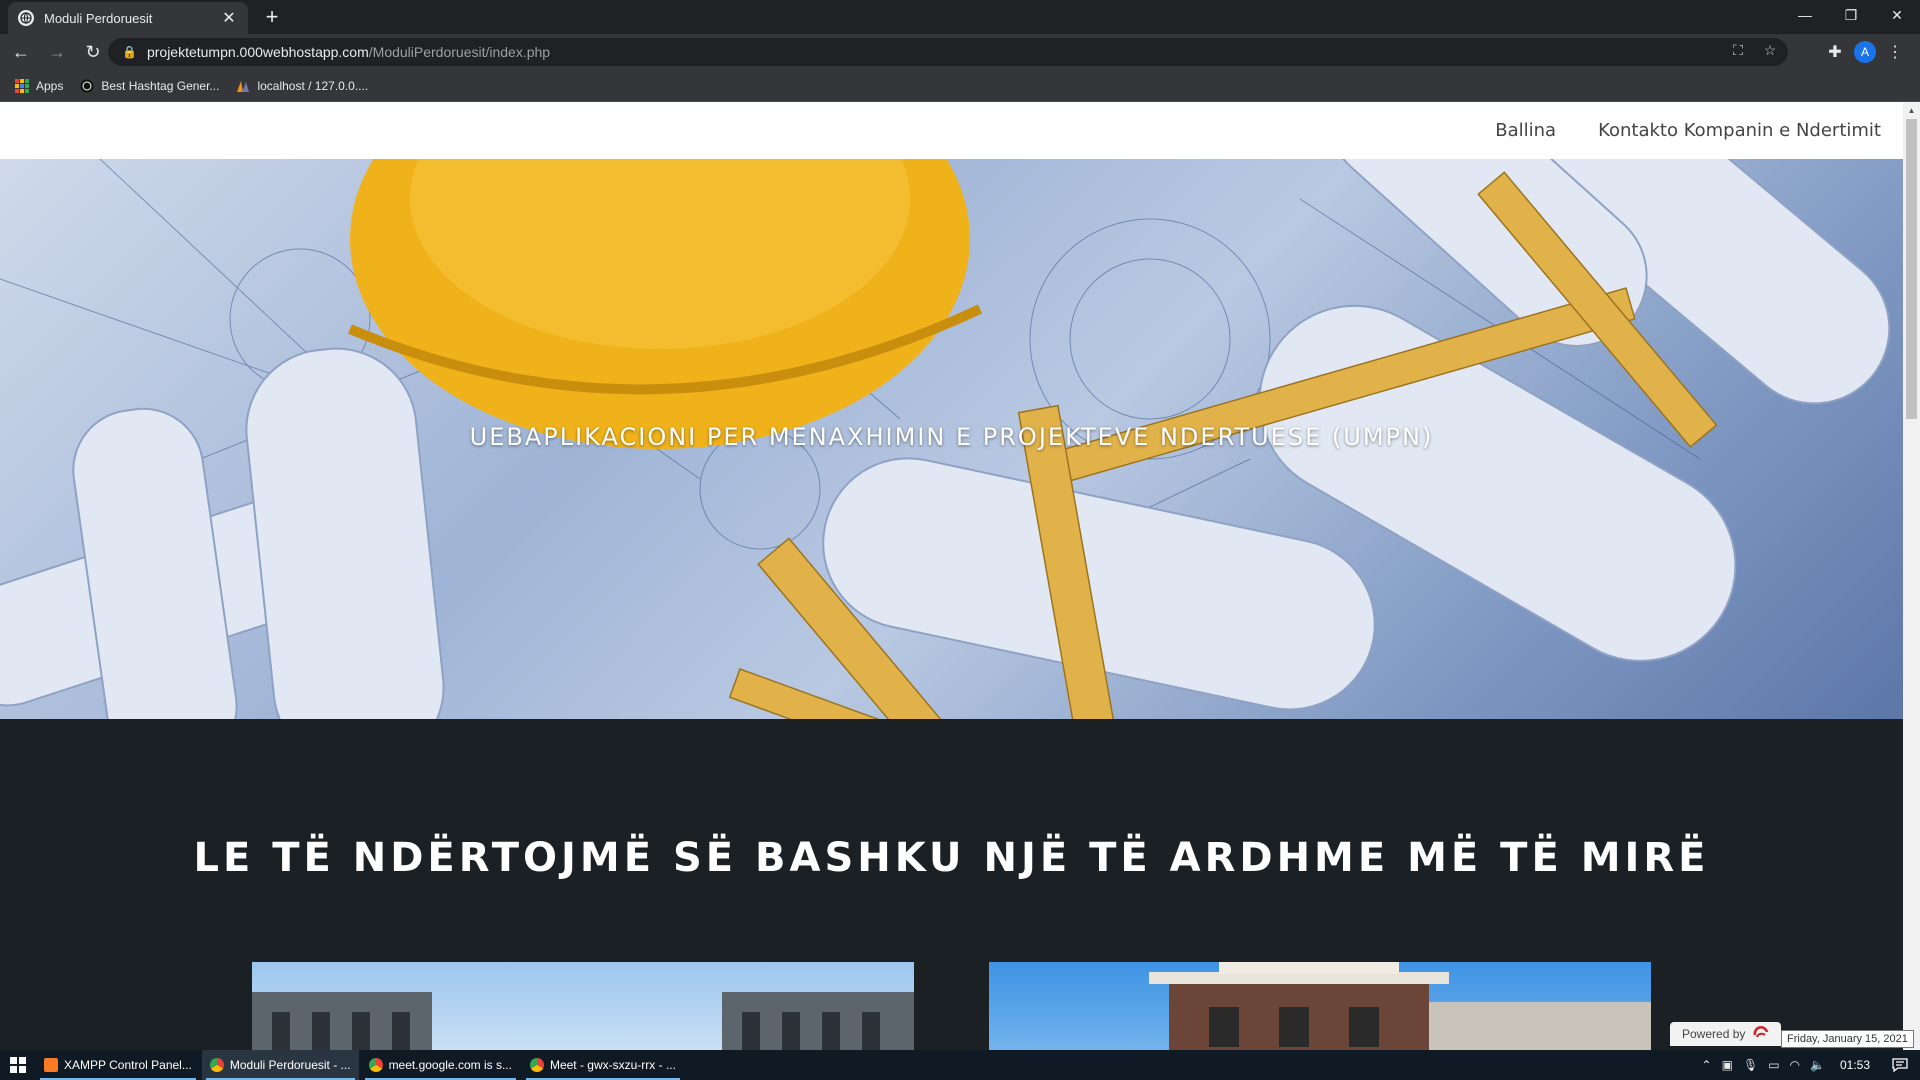  I want to click on tab-strip: Moduli Perdoruesit ✕ + — ❐ ✕, so click(960, 17).